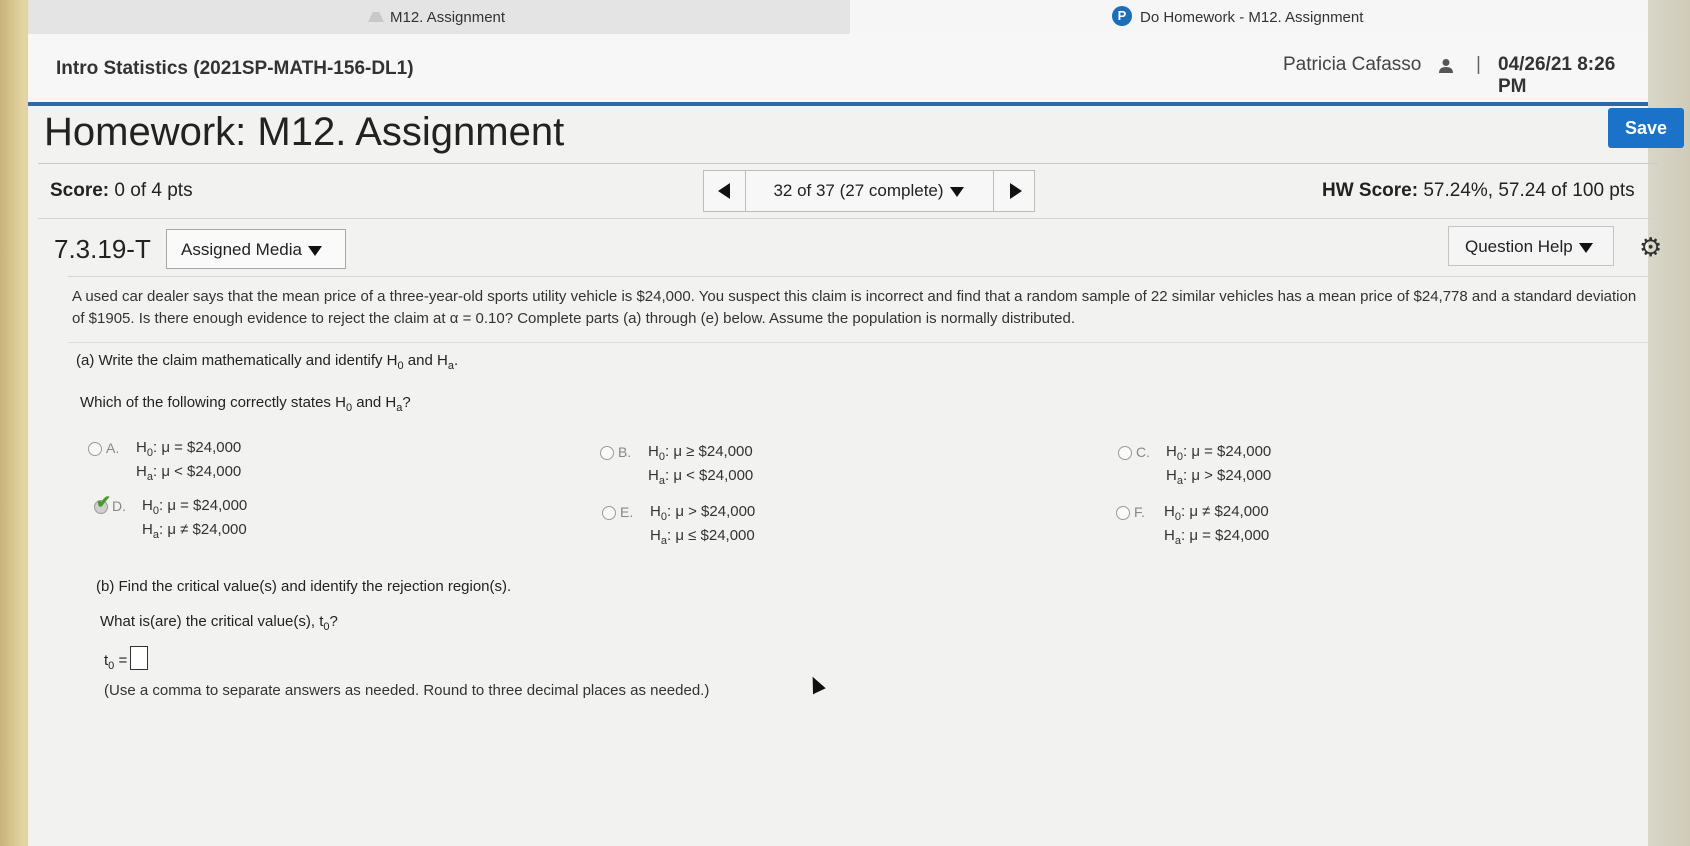 The height and width of the screenshot is (846, 1690). What do you see at coordinates (1252, 17) in the screenshot?
I see `tab-title: Do Homework - M12. Assignment` at bounding box center [1252, 17].